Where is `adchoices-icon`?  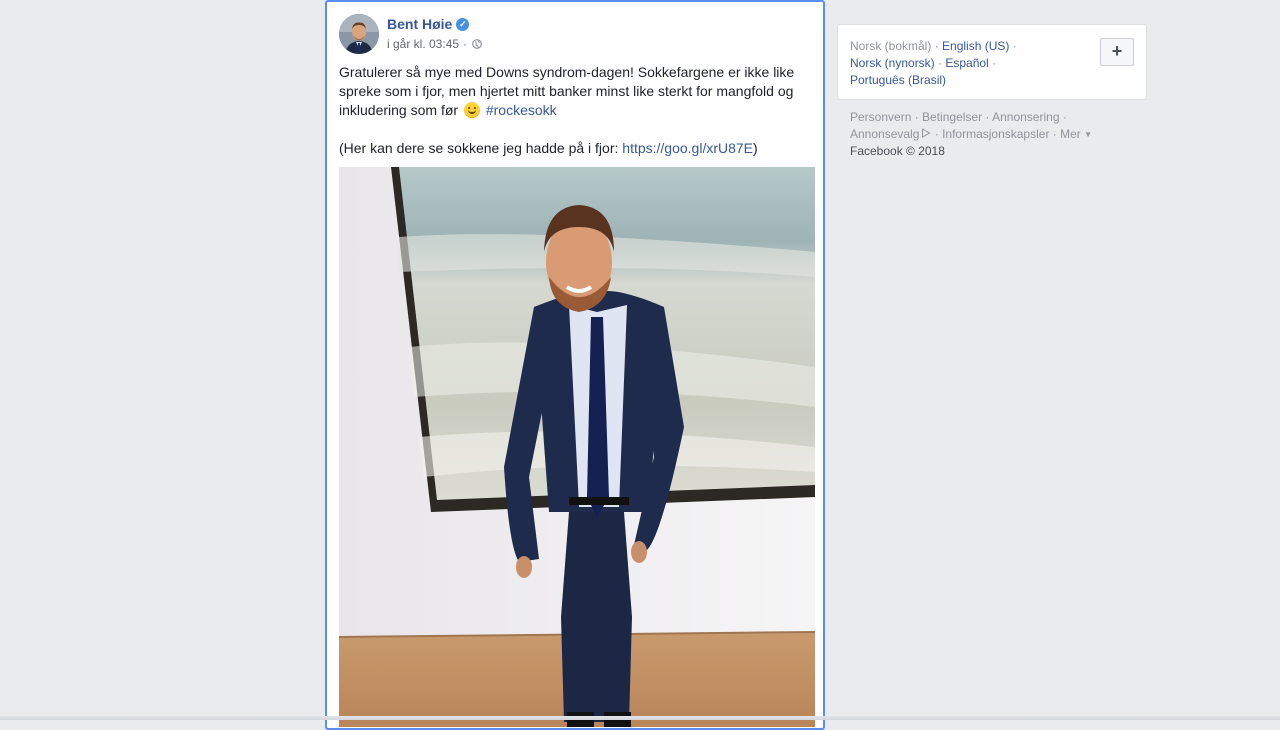 adchoices-icon is located at coordinates (926, 133).